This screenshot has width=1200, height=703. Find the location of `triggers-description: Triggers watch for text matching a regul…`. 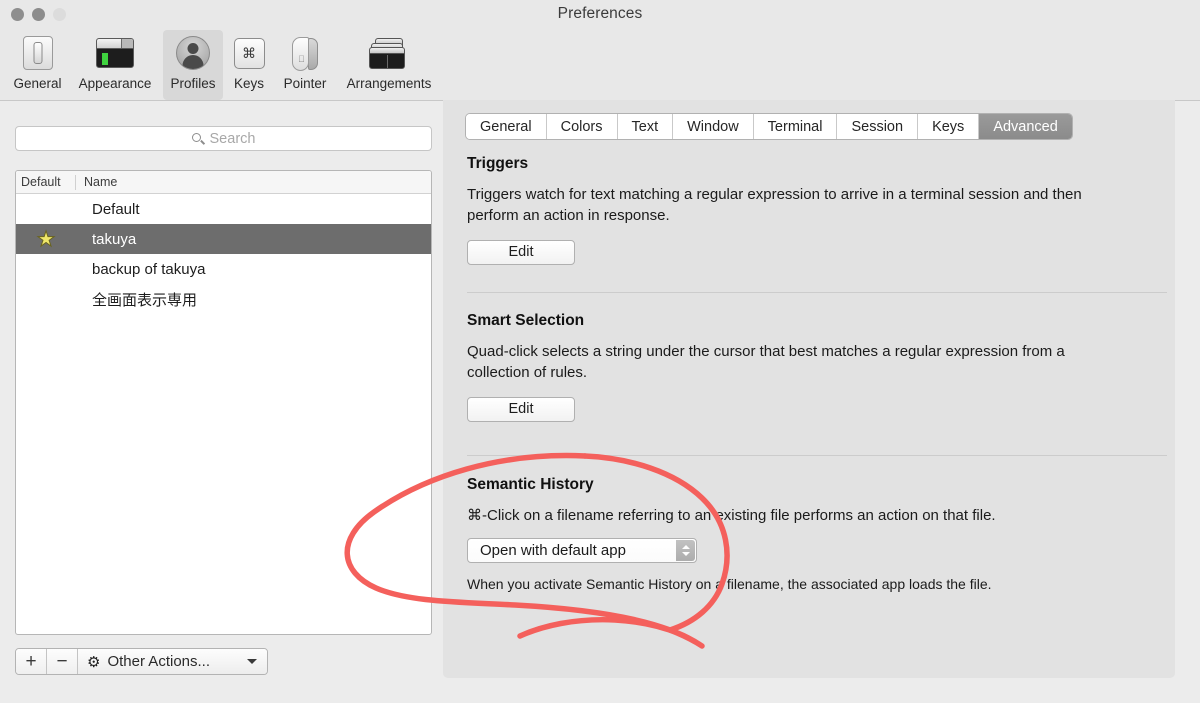

triggers-description: Triggers watch for text matching a regul… is located at coordinates (774, 205).